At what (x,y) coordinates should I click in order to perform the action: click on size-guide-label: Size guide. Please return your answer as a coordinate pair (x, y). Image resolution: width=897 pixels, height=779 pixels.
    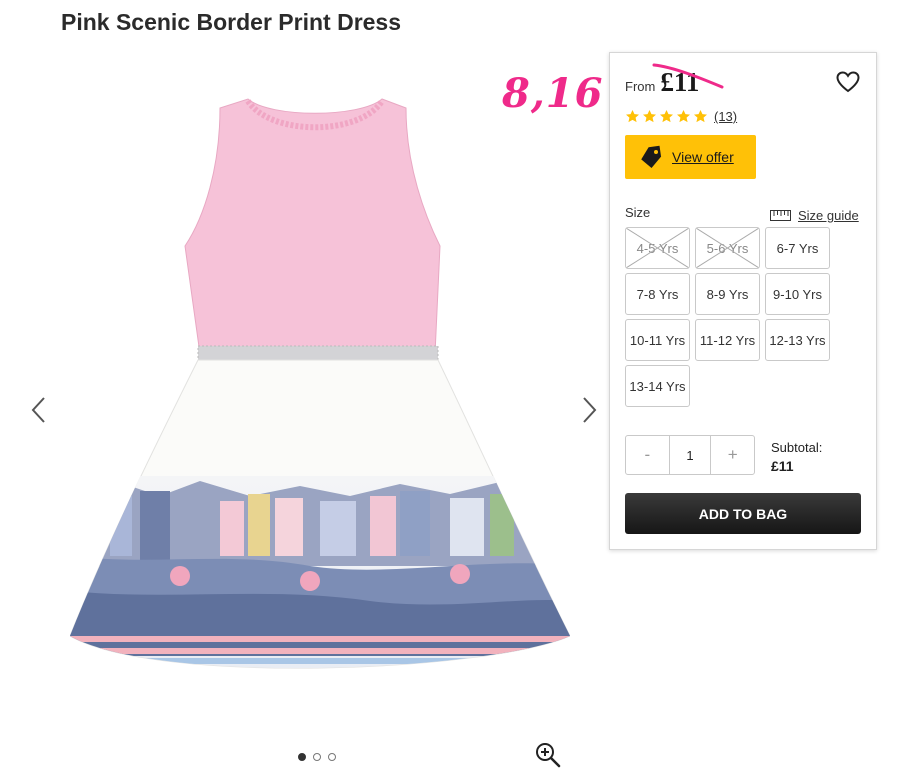
    Looking at the image, I should click on (828, 215).